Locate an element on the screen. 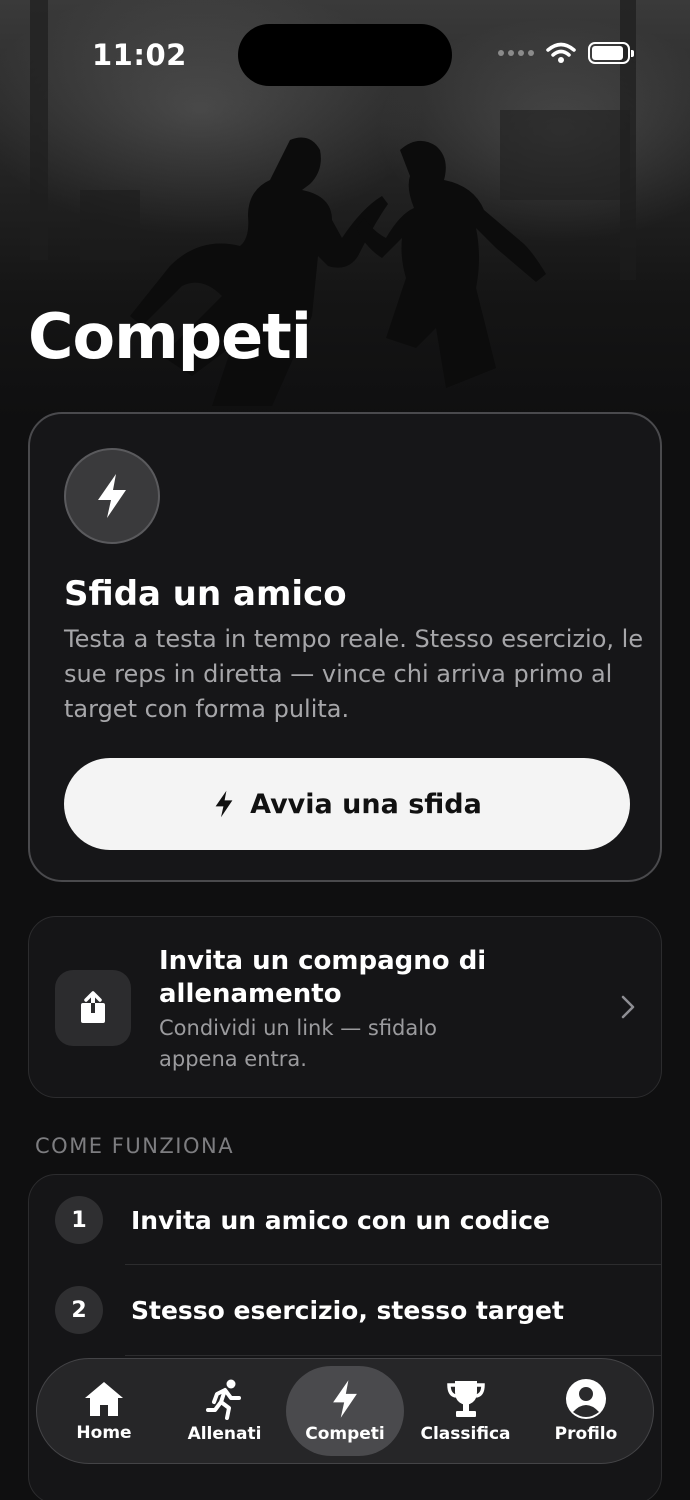 This screenshot has height=1500, width=690. start-challenge-label: Avvia una sfida is located at coordinates (366, 804).